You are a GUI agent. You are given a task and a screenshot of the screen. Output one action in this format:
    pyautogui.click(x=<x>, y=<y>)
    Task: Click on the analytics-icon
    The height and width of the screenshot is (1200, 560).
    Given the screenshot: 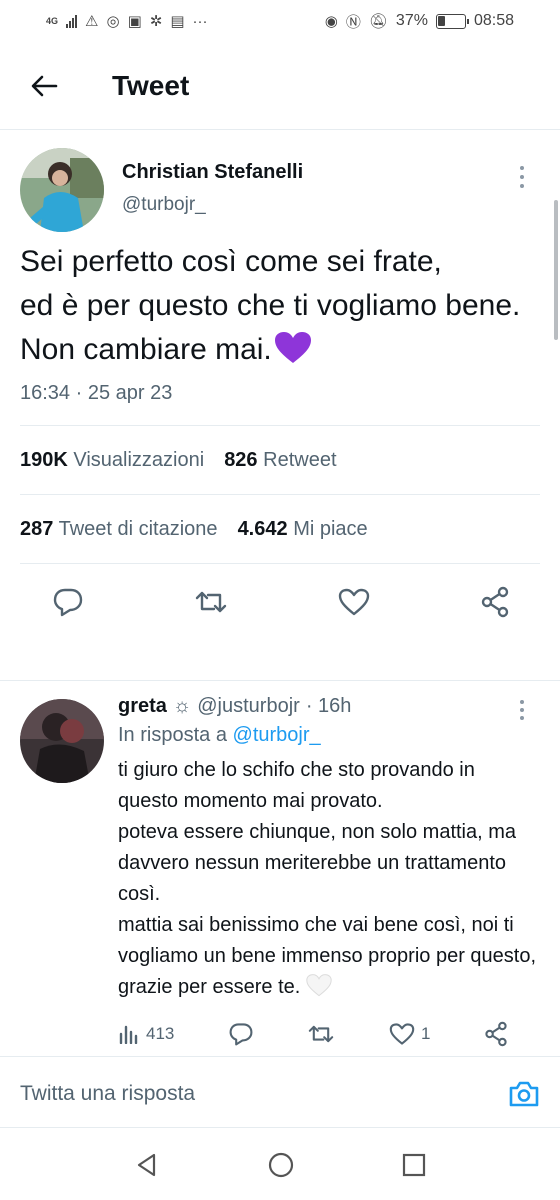 What is the action you would take?
    pyautogui.click(x=128, y=1034)
    